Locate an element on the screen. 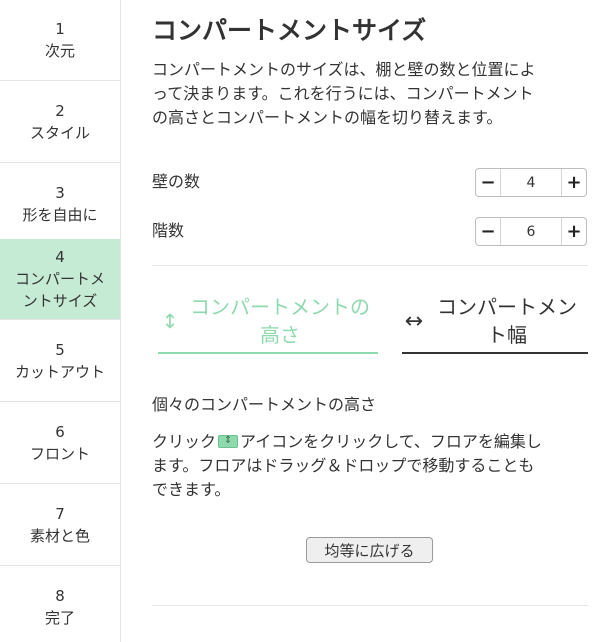 This screenshot has height=642, width=613. spread-evenly-button: 均等に広げる is located at coordinates (369, 550).